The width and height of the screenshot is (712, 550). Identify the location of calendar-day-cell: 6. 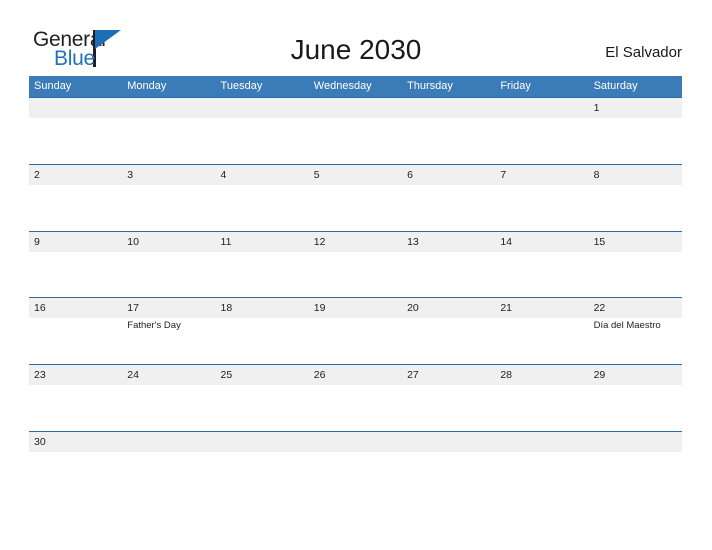
(448, 198).